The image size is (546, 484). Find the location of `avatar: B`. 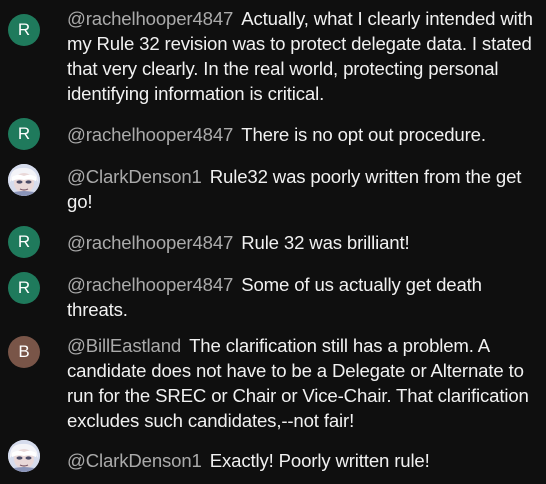

avatar: B is located at coordinates (24, 352).